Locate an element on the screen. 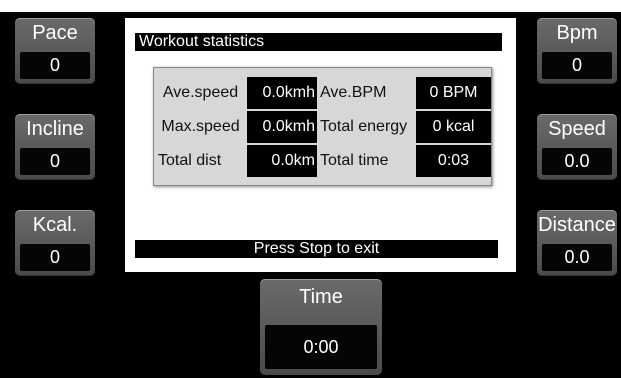 This screenshot has height=378, width=621. bpm-label: Bpm is located at coordinates (577, 33).